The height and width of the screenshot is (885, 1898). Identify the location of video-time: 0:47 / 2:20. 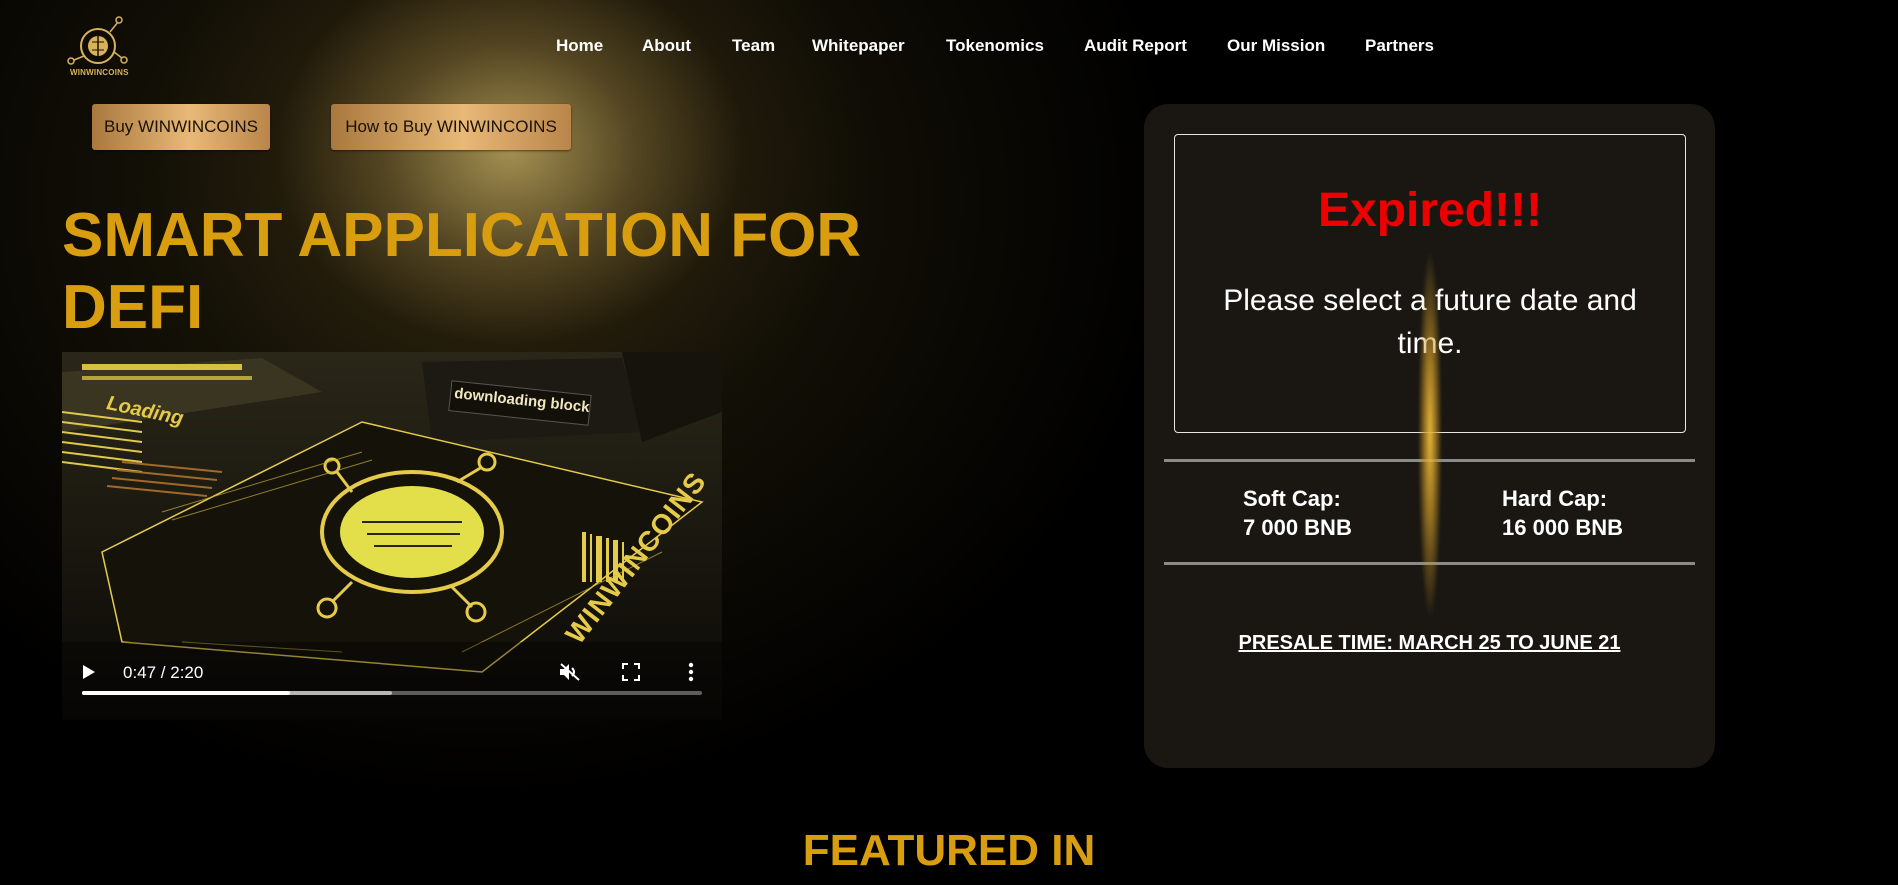
(163, 672).